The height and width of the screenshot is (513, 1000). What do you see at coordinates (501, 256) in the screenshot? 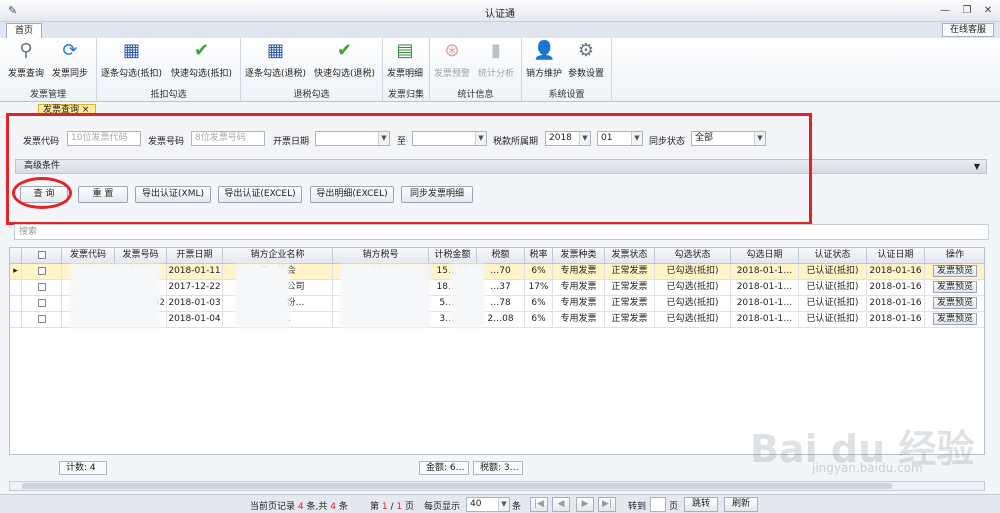
I see `header-tax-amount: 税额` at bounding box center [501, 256].